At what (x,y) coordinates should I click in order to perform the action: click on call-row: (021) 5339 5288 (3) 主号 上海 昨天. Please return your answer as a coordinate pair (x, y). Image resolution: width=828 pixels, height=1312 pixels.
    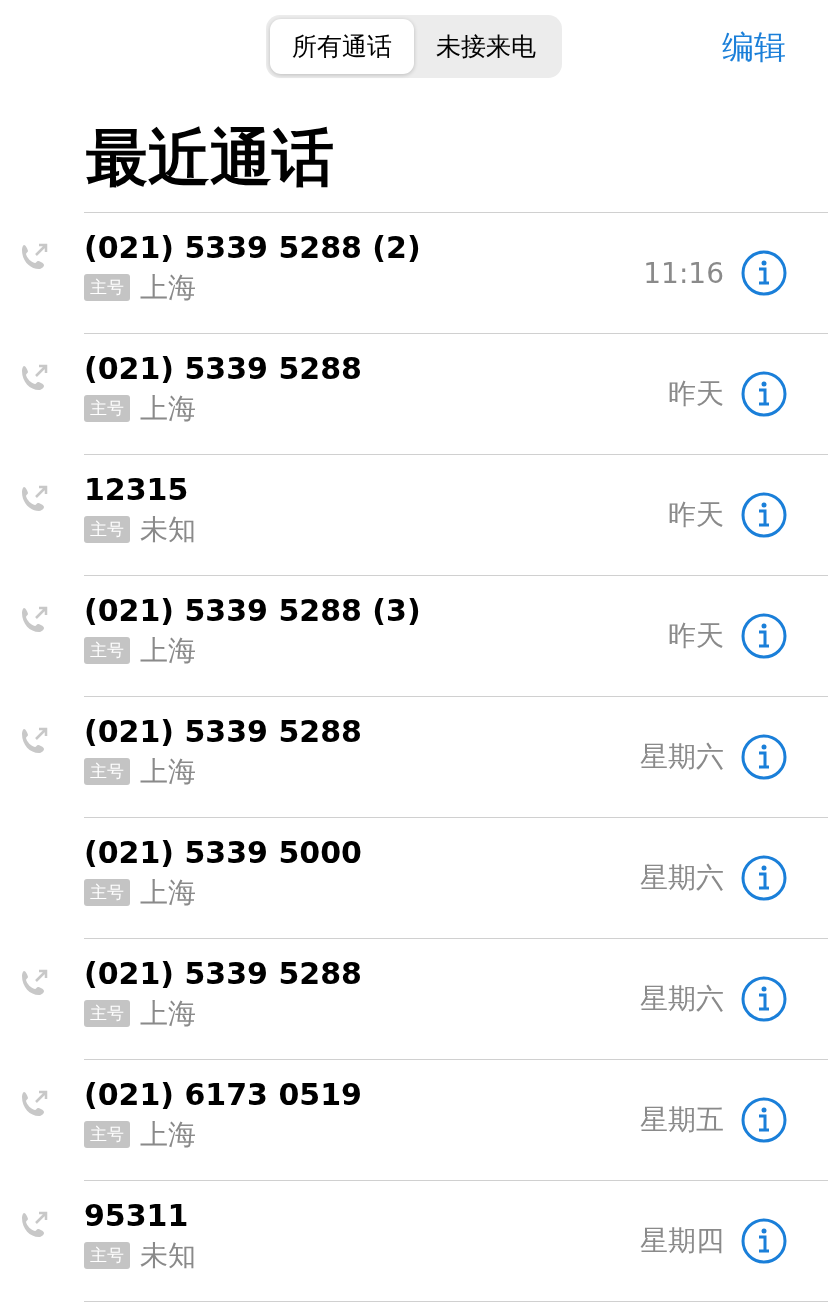
    Looking at the image, I should click on (414, 636).